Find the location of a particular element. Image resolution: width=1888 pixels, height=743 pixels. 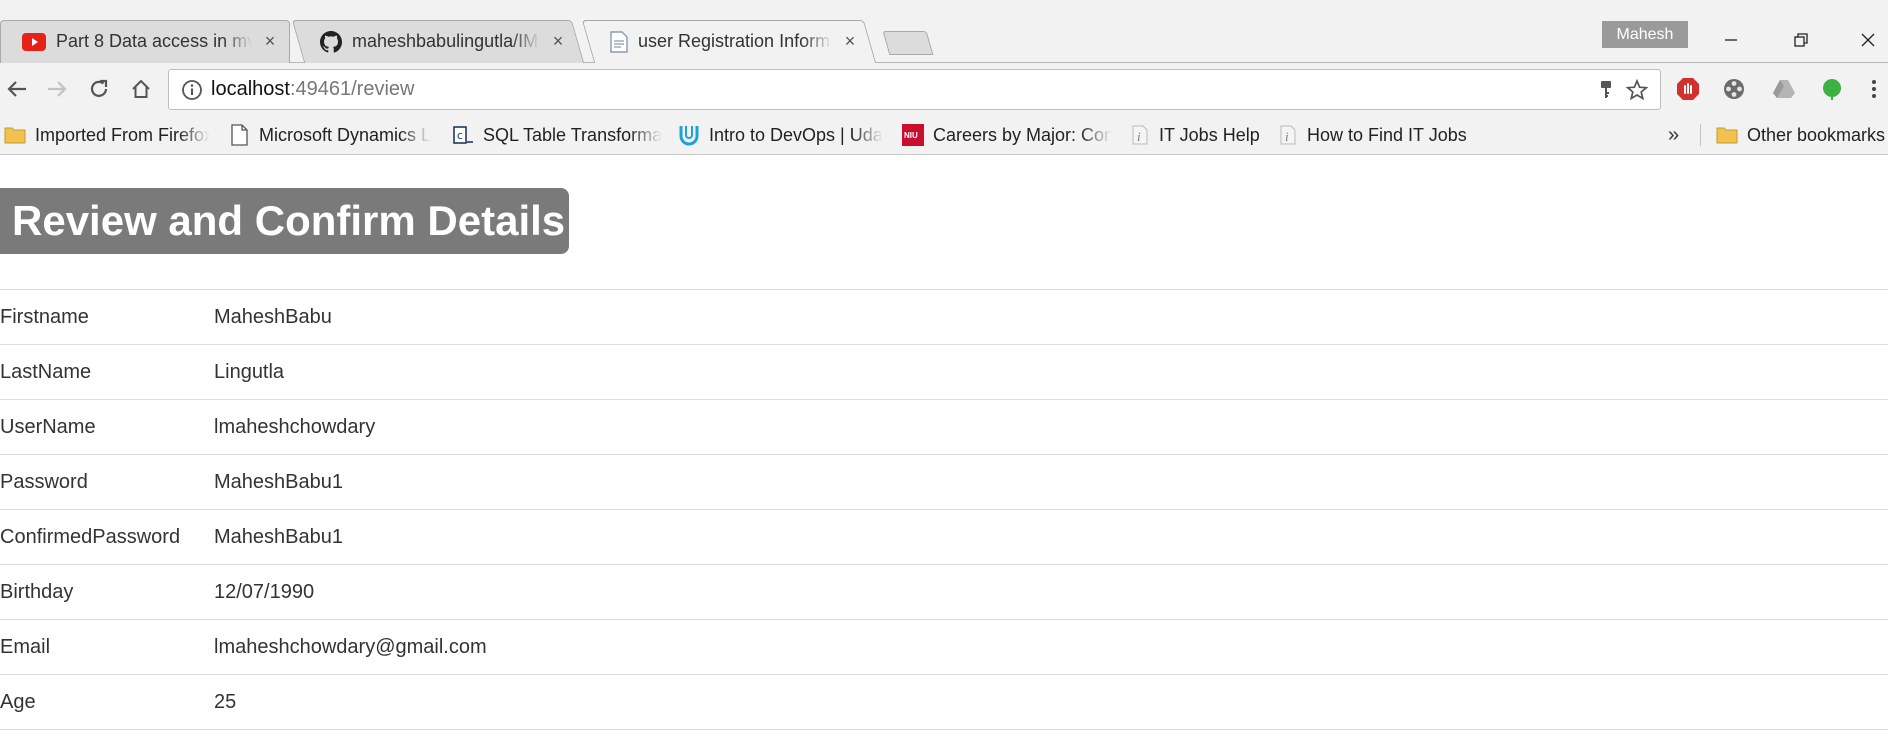

detail-label: LastName is located at coordinates (46, 372).